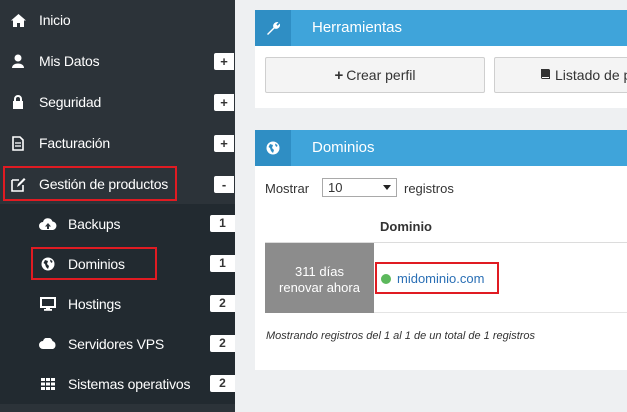 The height and width of the screenshot is (412, 627). I want to click on book-icon, so click(545, 75).